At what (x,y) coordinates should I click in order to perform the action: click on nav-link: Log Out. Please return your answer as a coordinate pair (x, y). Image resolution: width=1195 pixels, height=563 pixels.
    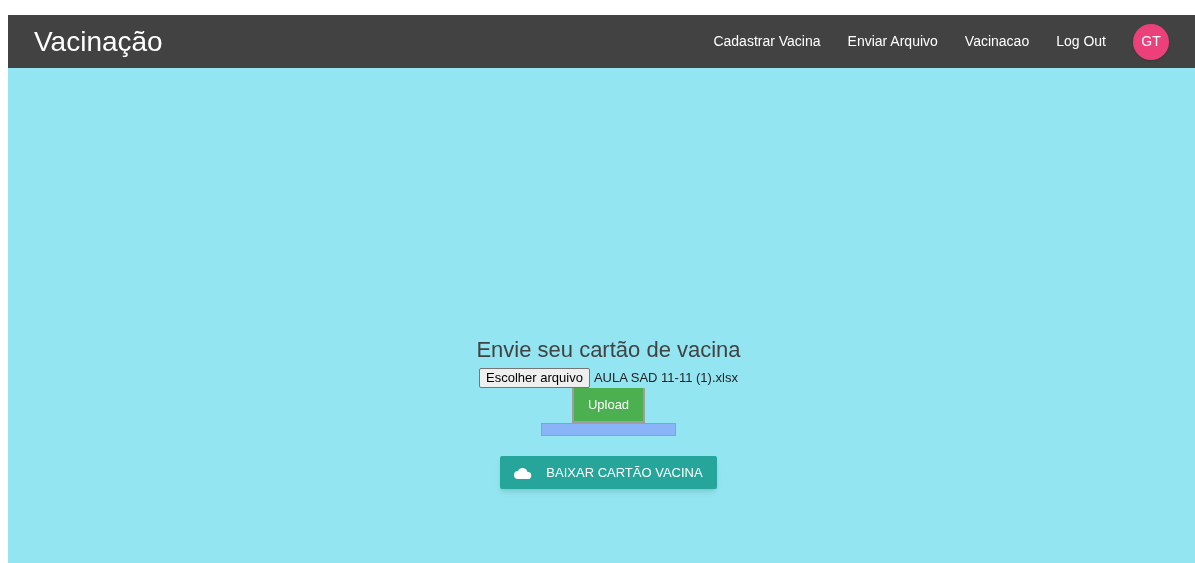
    Looking at the image, I should click on (1081, 41).